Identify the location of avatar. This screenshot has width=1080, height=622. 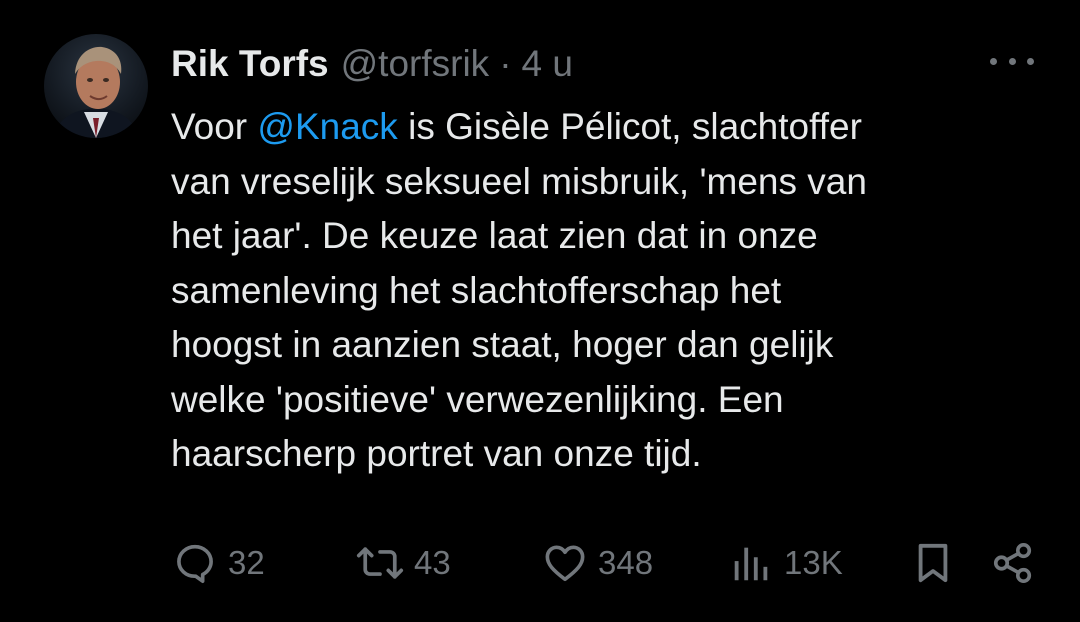
(96, 86).